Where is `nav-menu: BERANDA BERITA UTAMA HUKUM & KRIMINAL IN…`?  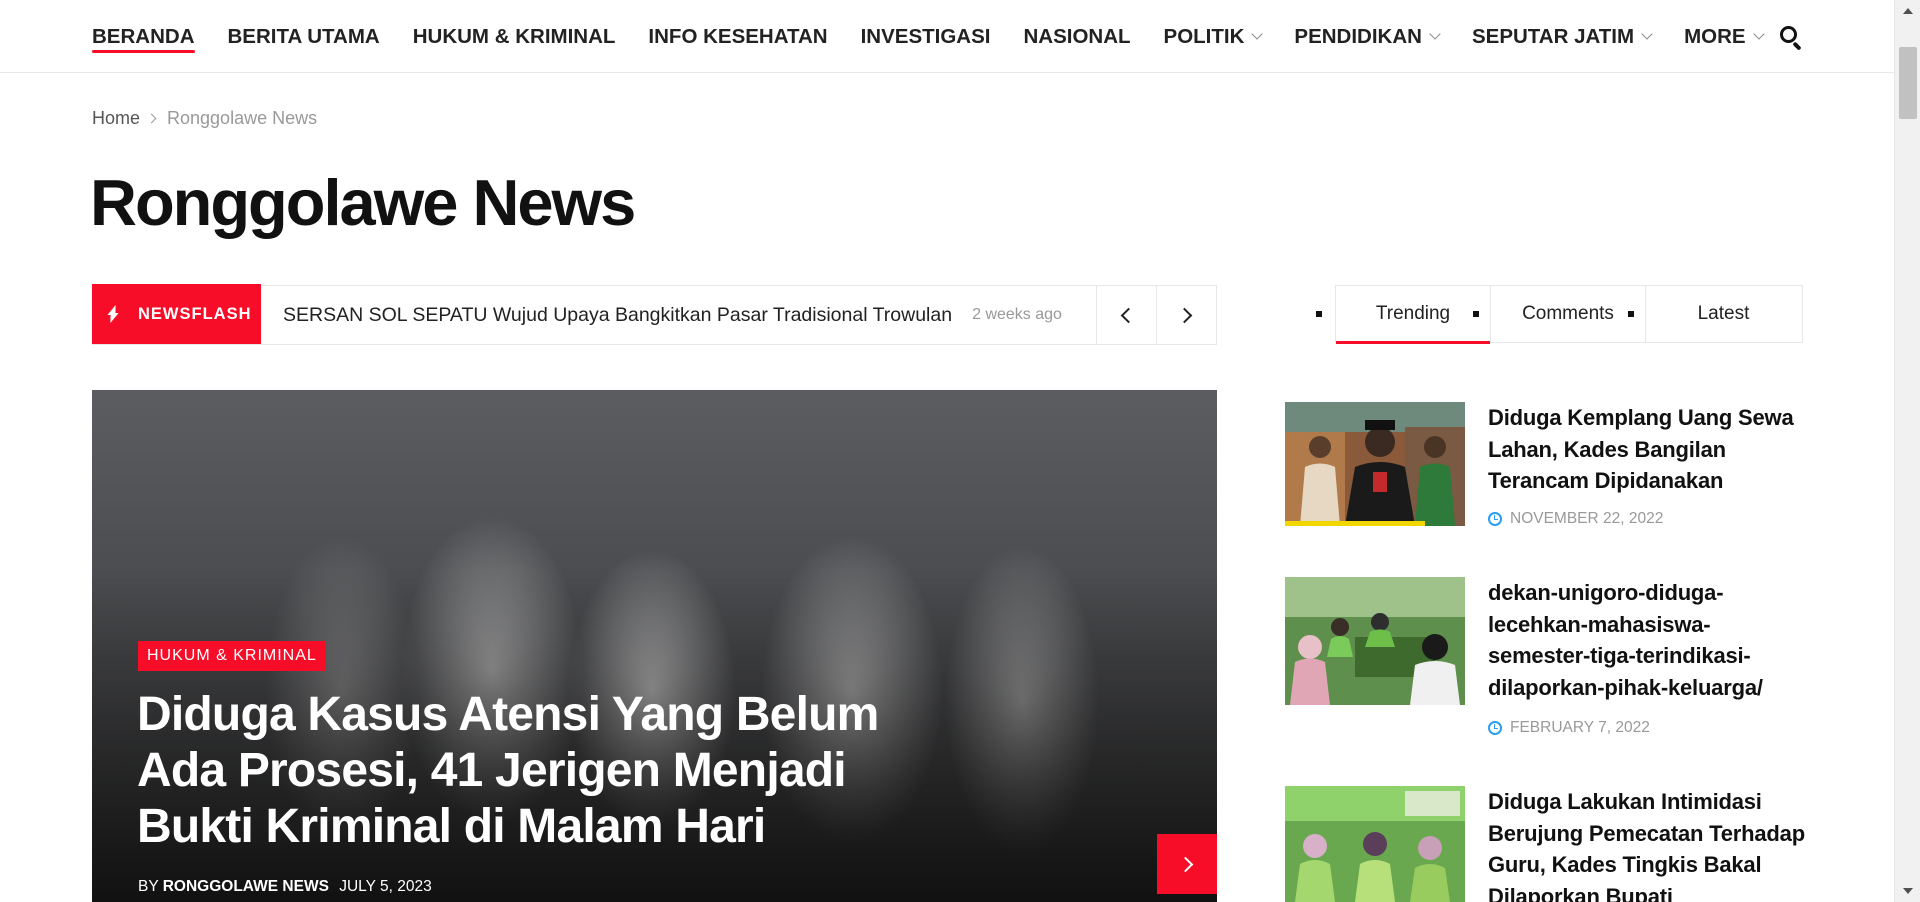 nav-menu: BERANDA BERITA UTAMA HUKUM & KRIMINAL IN… is located at coordinates (944, 36).